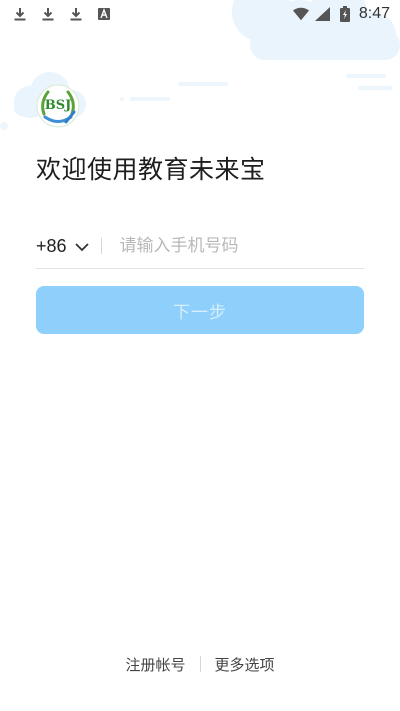 The image size is (400, 711). I want to click on more-options-link: 更多选项, so click(245, 664).